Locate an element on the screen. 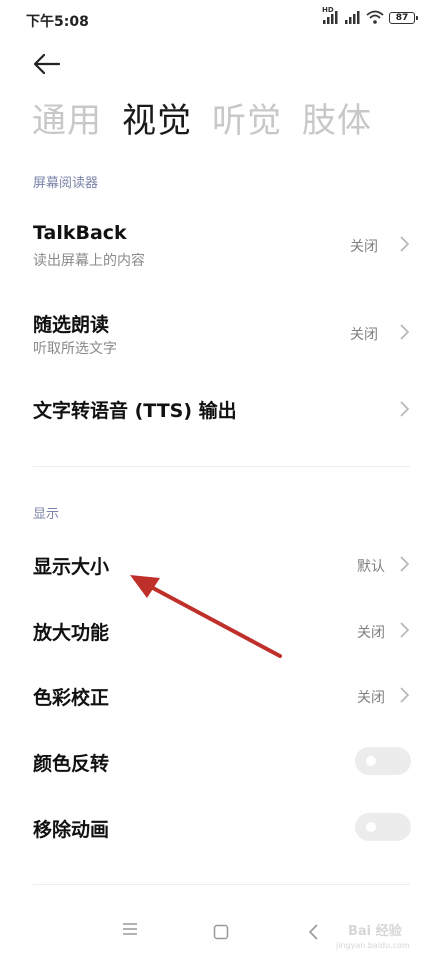 This screenshot has width=443, height=960. tab-vision: 视觉 is located at coordinates (157, 121).